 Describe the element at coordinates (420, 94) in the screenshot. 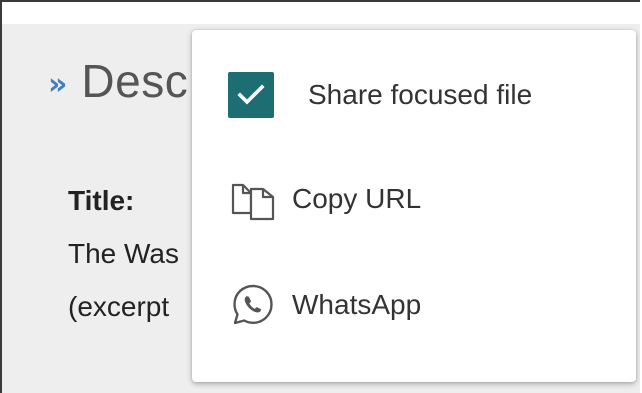

I see `share-focused-file-label: Share focused file` at that location.